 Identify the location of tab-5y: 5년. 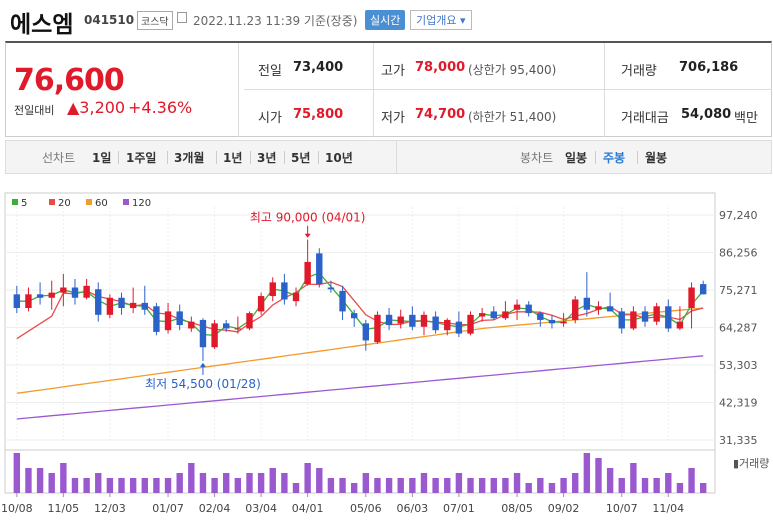
(300, 157).